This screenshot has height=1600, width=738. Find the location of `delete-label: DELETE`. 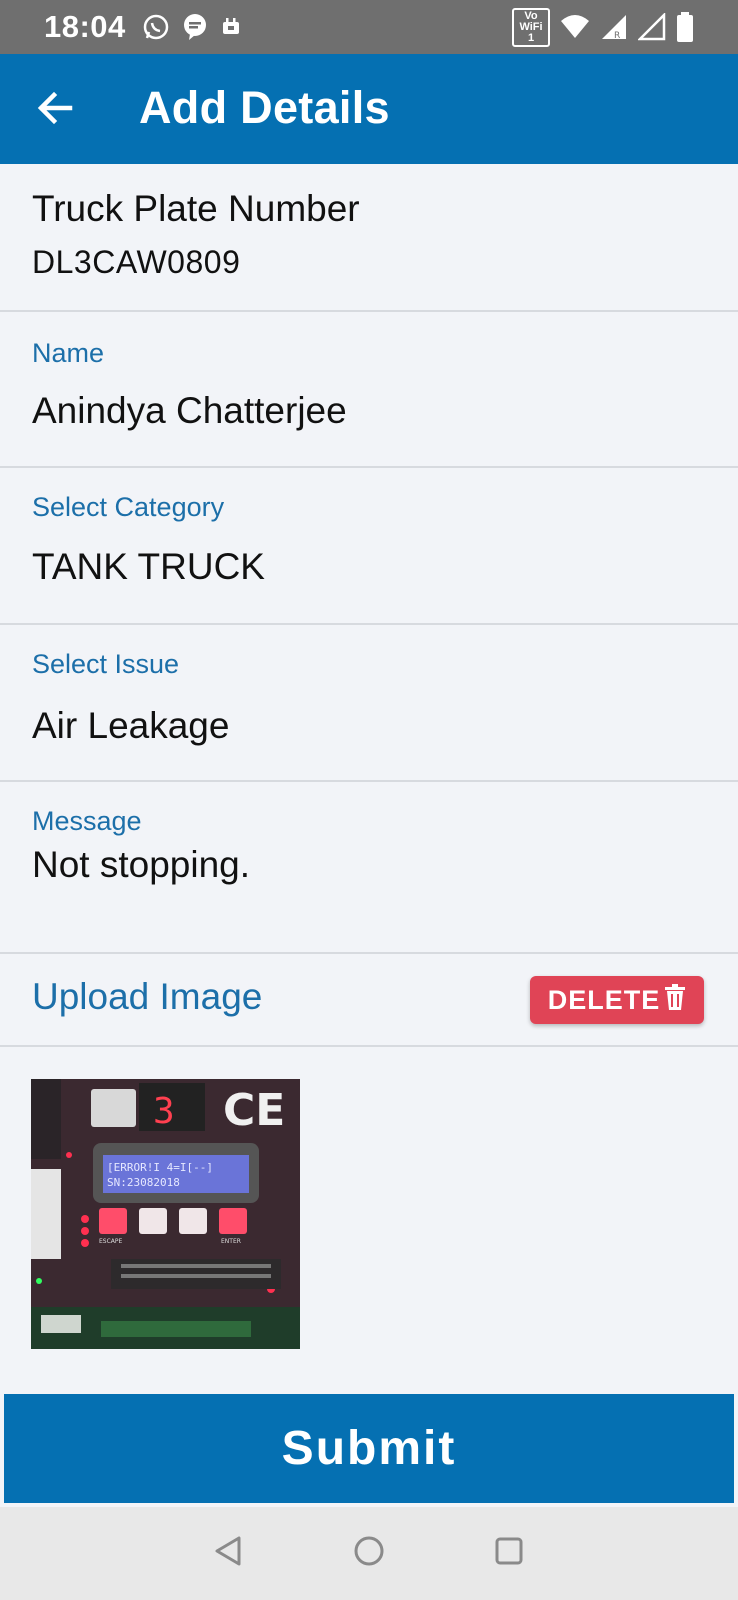

delete-label: DELETE is located at coordinates (604, 999).